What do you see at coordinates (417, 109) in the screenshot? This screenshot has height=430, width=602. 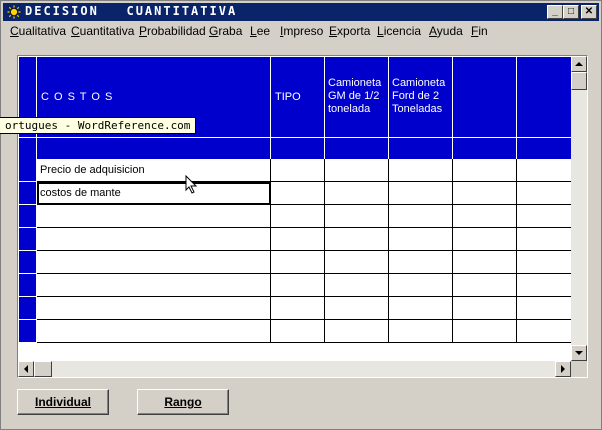 I see `header-ford-line3: Toneladas` at bounding box center [417, 109].